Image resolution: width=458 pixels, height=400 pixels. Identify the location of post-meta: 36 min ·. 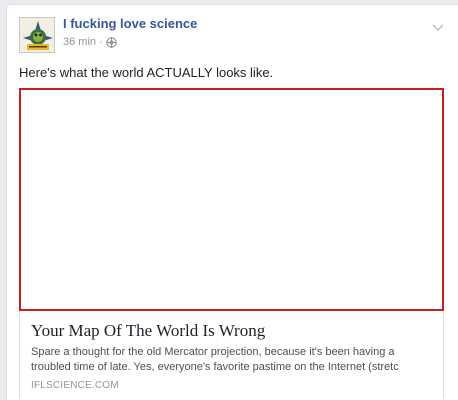
(90, 42).